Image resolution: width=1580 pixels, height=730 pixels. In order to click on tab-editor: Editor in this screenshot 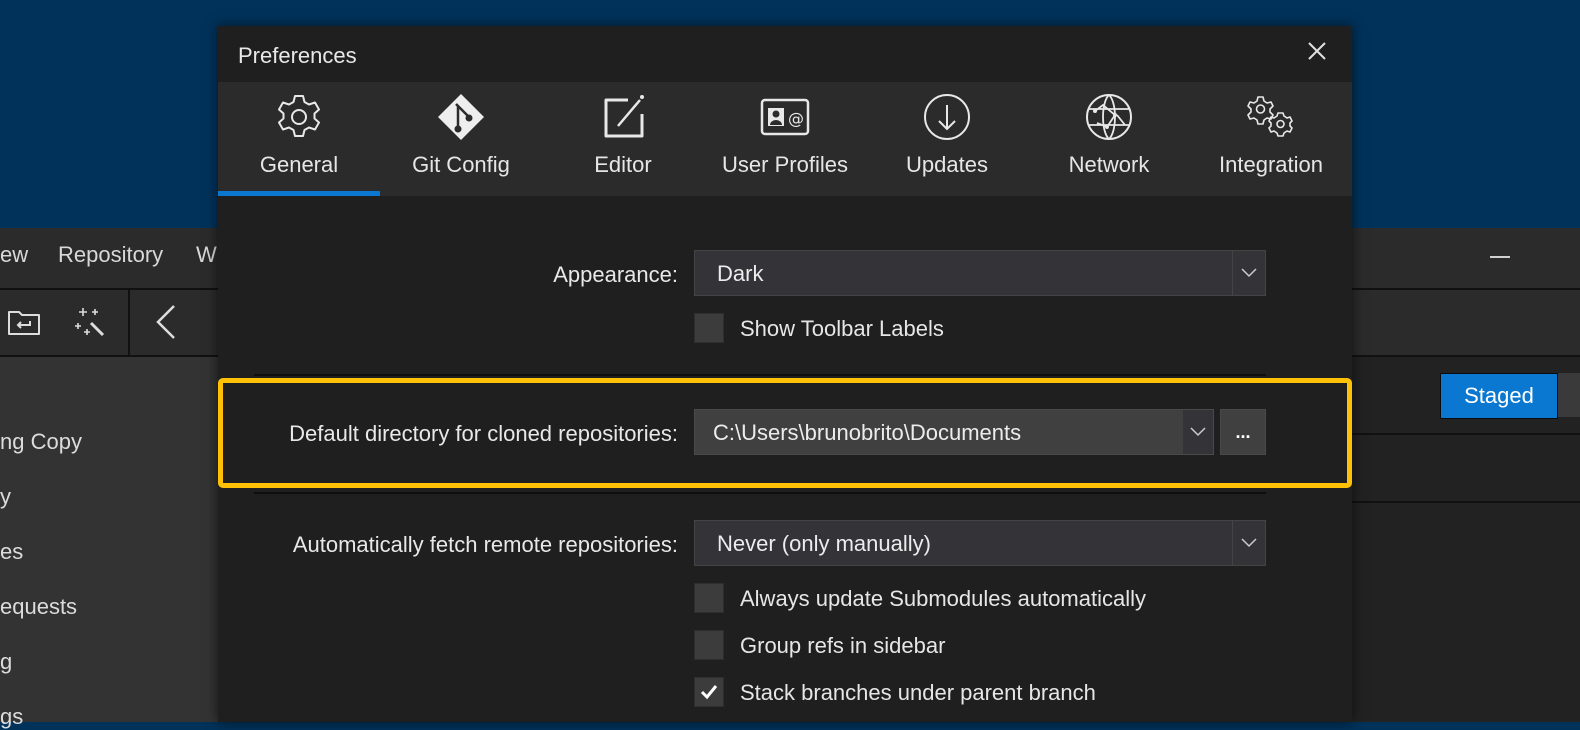, I will do `click(623, 139)`.